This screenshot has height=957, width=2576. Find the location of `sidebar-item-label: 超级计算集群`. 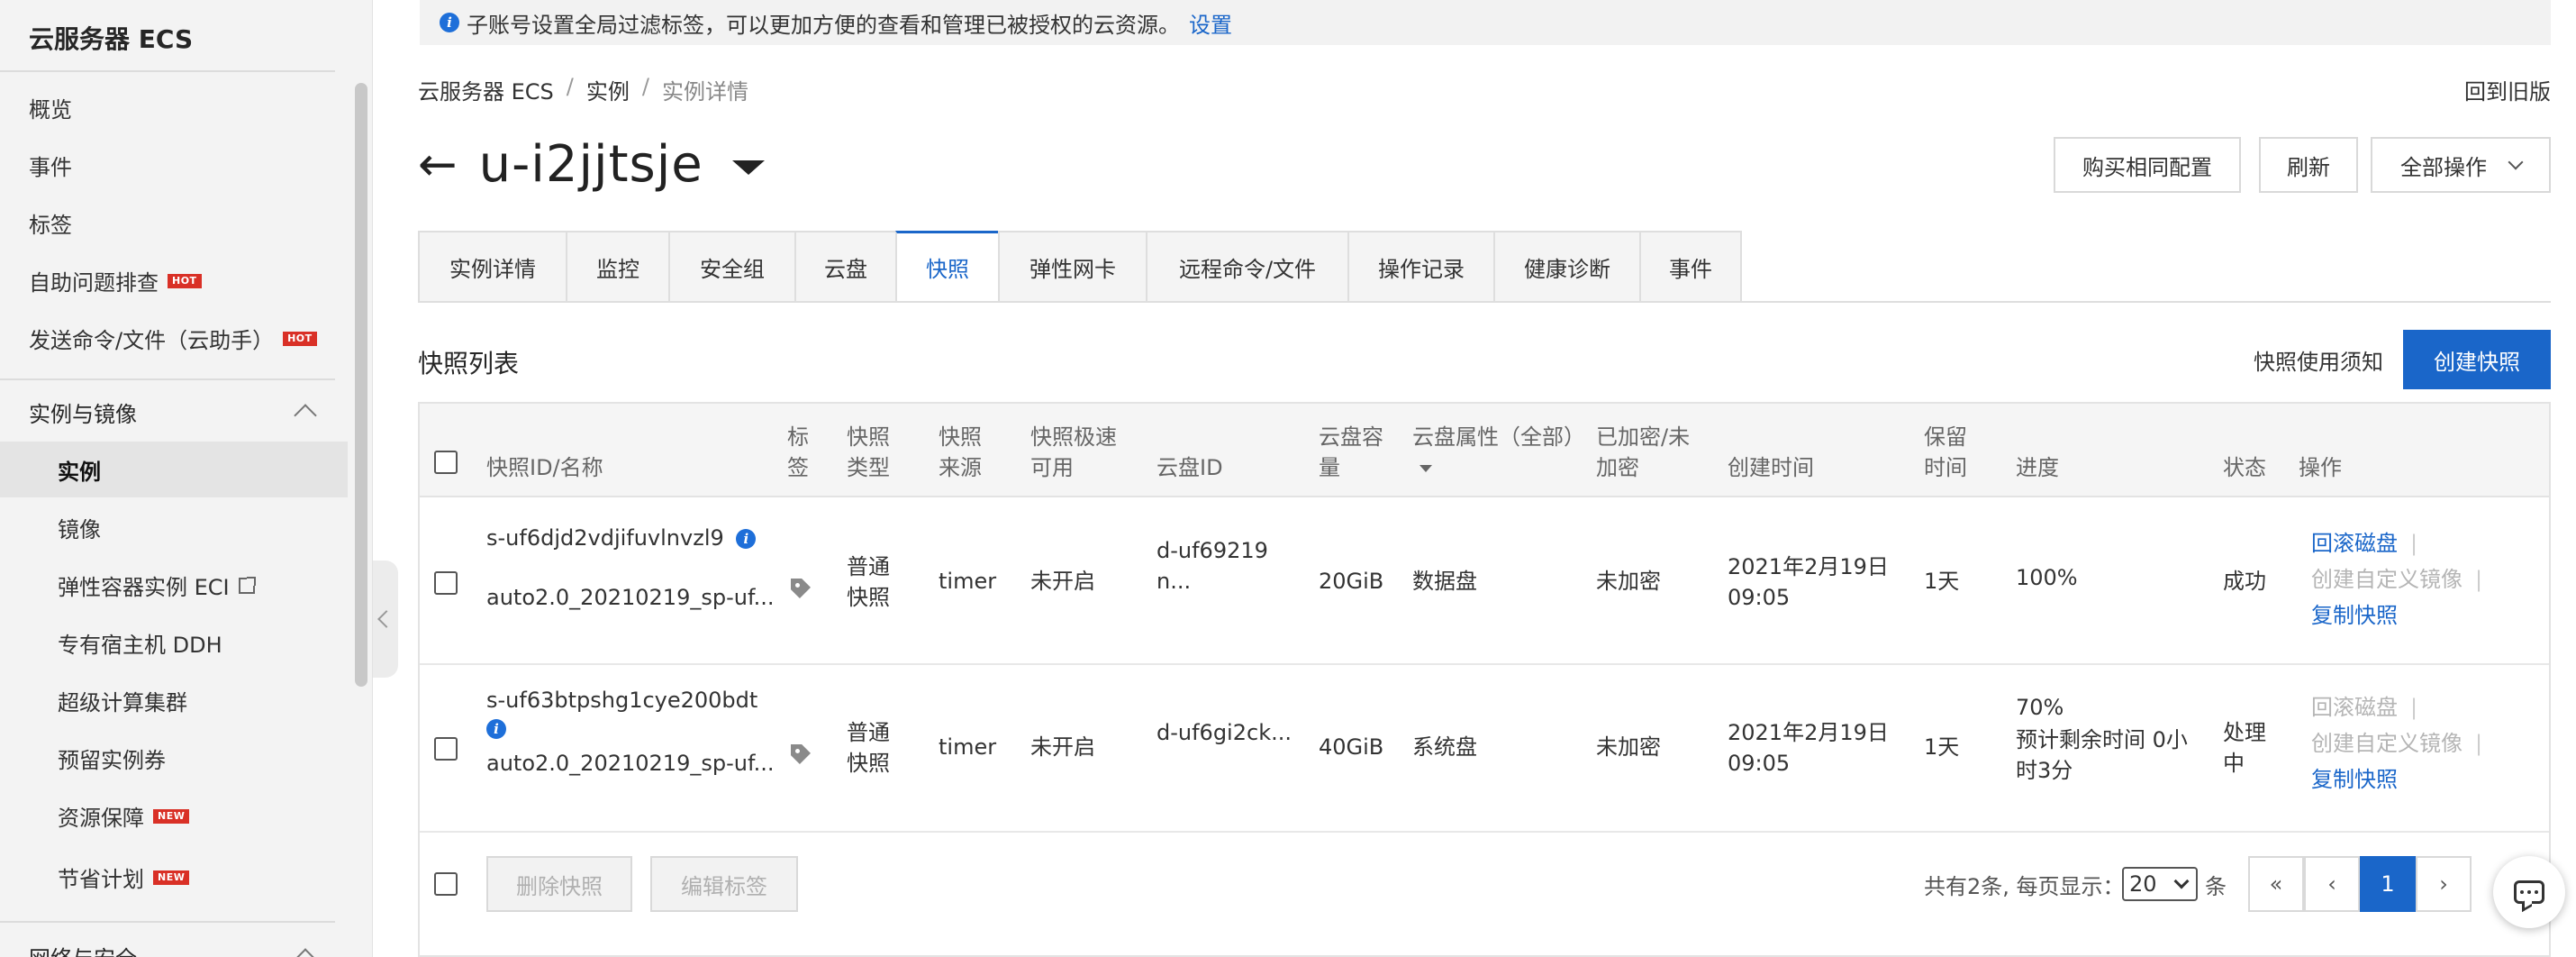

sidebar-item-label: 超级计算集群 is located at coordinates (122, 702).